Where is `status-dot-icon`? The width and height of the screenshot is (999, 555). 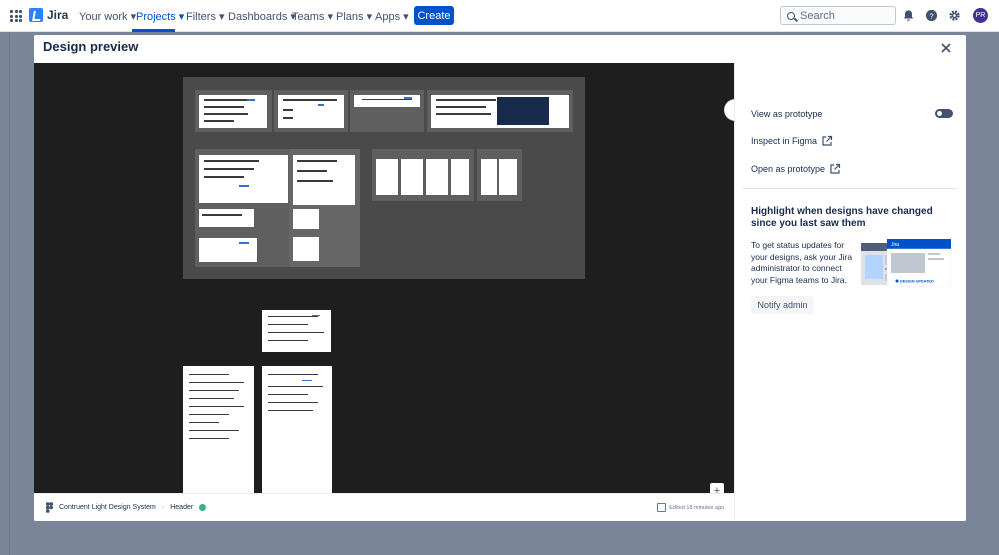 status-dot-icon is located at coordinates (203, 507).